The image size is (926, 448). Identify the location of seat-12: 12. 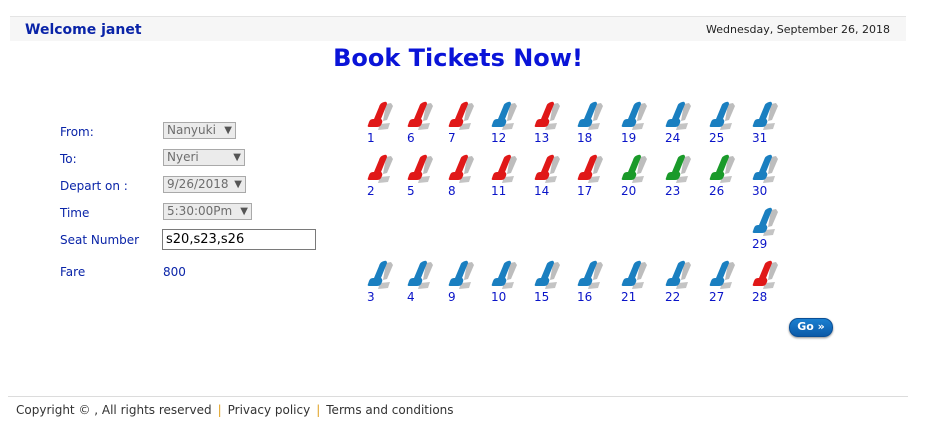
(504, 124).